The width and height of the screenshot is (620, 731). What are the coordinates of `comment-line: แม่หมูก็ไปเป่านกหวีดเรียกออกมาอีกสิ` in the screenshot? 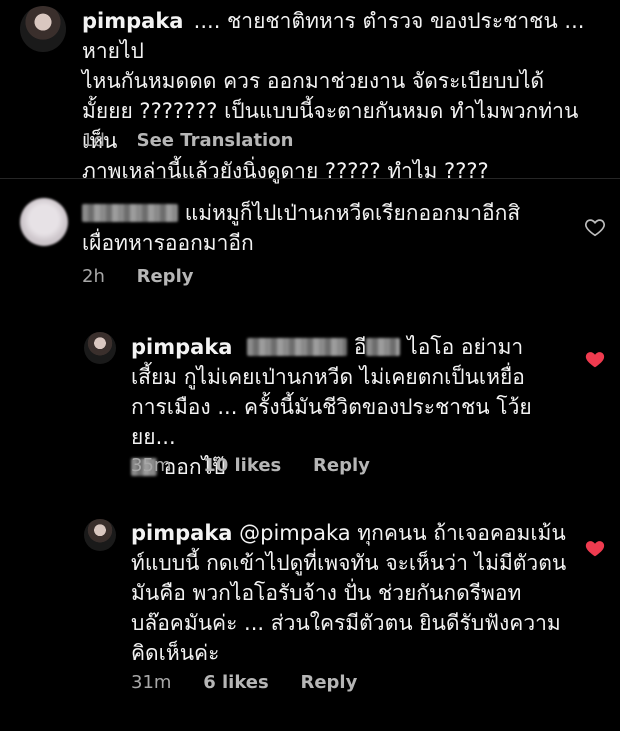 It's located at (332, 213).